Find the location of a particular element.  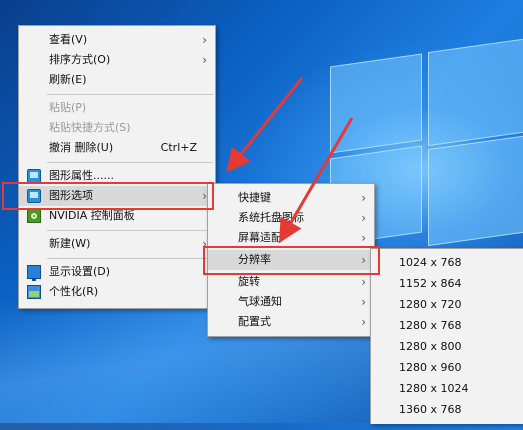

menu-item-refresh: 刷新(E) is located at coordinates (117, 80).